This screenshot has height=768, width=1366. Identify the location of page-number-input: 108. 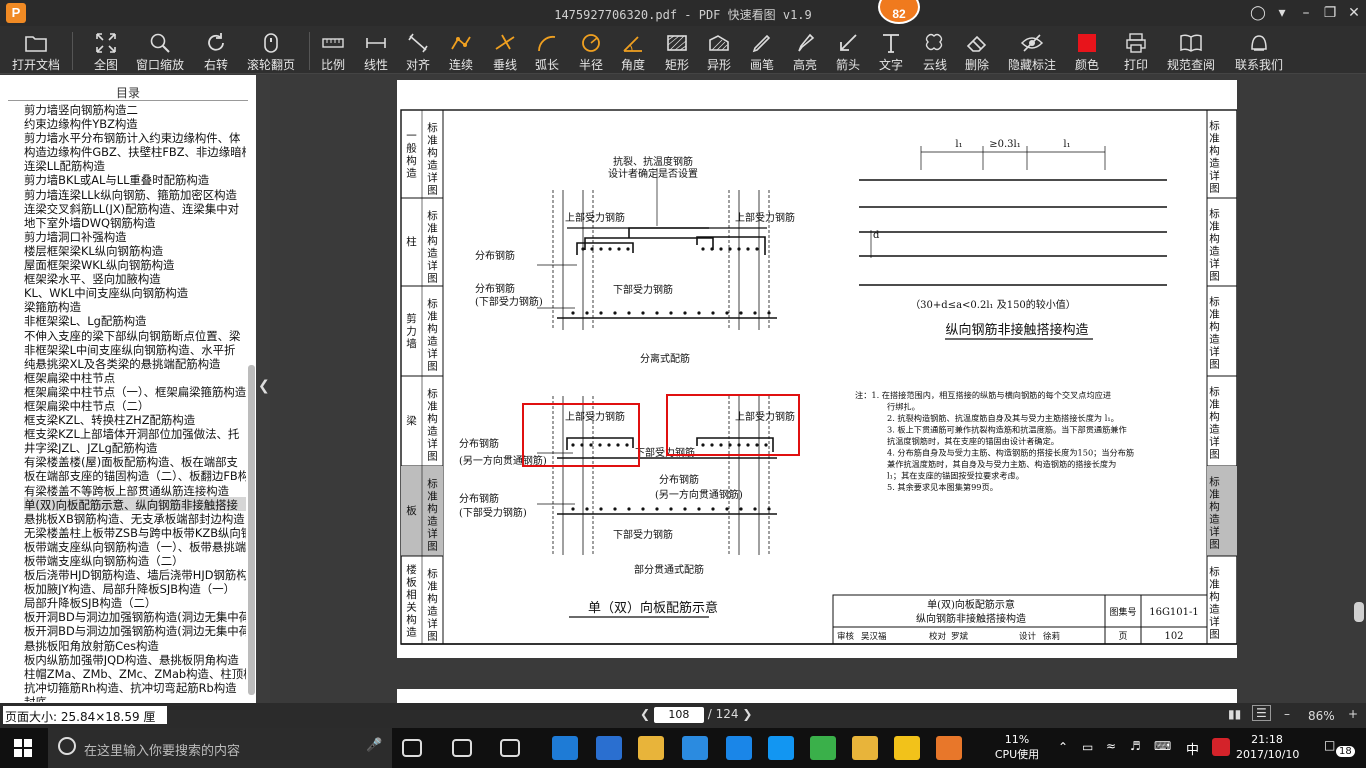
(678, 715).